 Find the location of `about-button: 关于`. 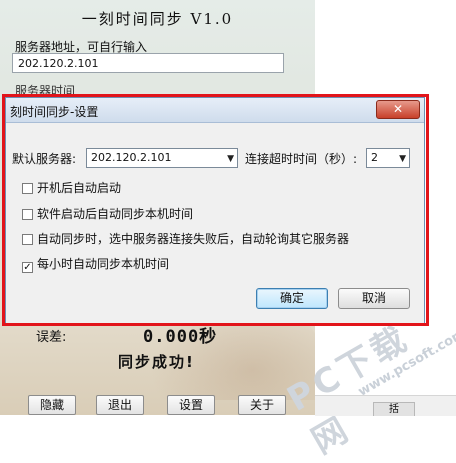

about-button: 关于 is located at coordinates (262, 405).